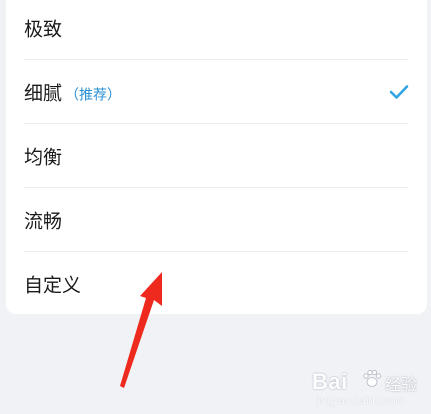 The width and height of the screenshot is (431, 414). I want to click on baidu-jingyan-watermark: Bai 经验 jingyan.baidu.com, so click(364, 388).